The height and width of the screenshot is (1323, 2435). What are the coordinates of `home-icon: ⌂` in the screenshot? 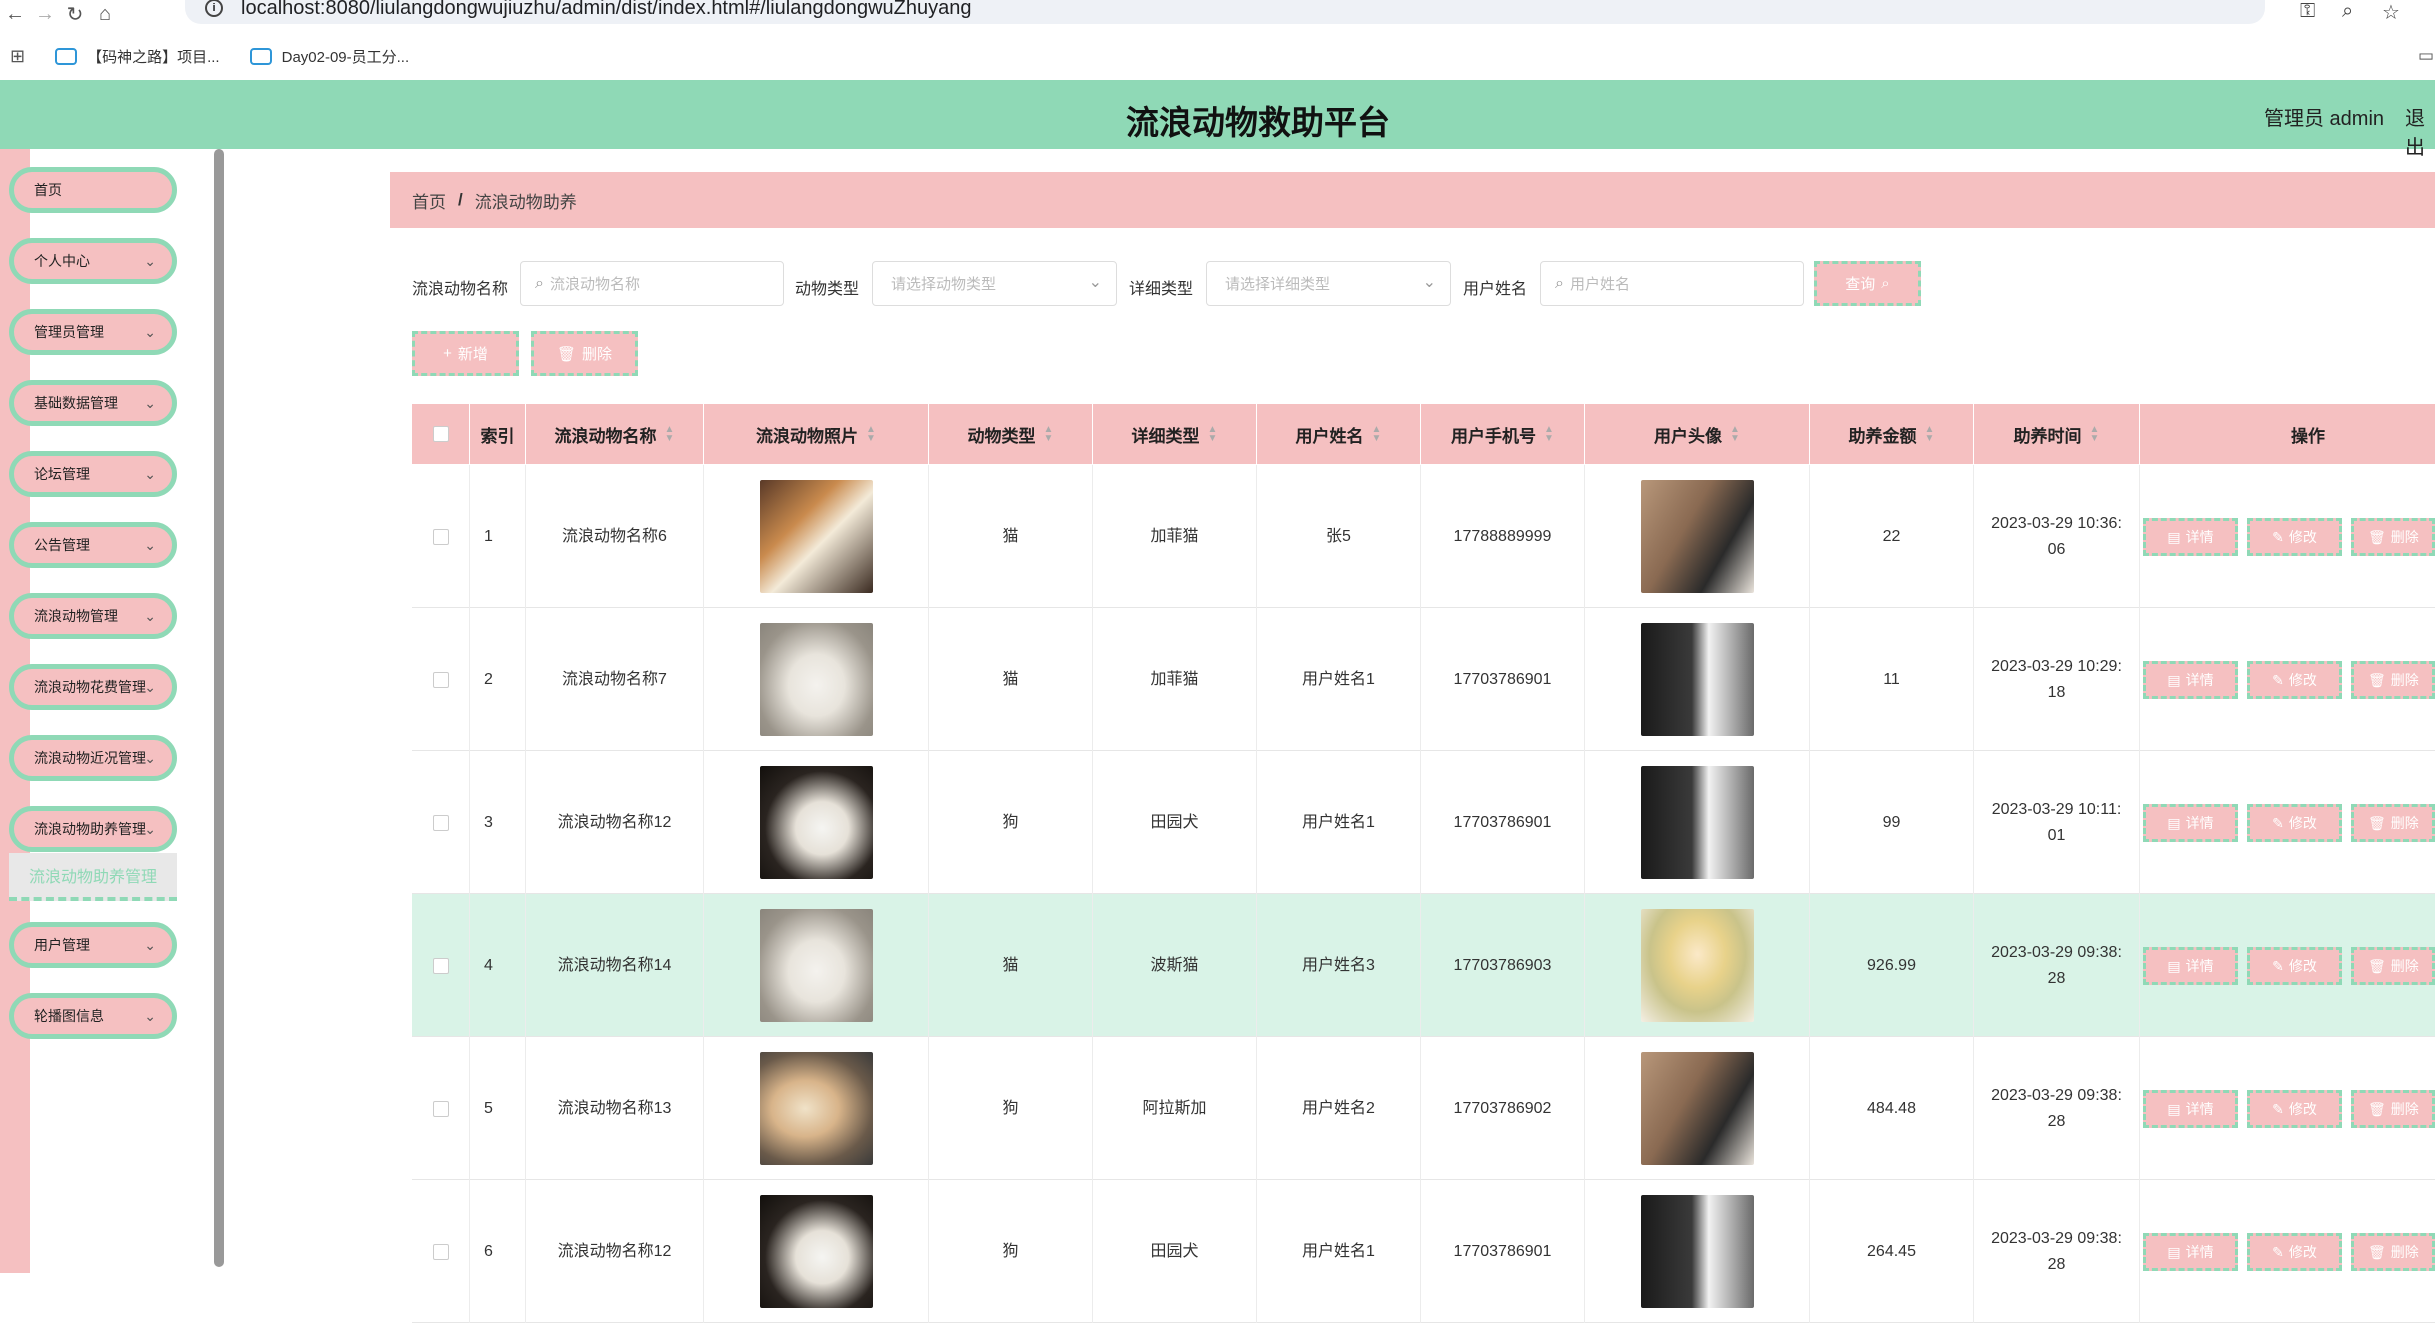 It's located at (105, 14).